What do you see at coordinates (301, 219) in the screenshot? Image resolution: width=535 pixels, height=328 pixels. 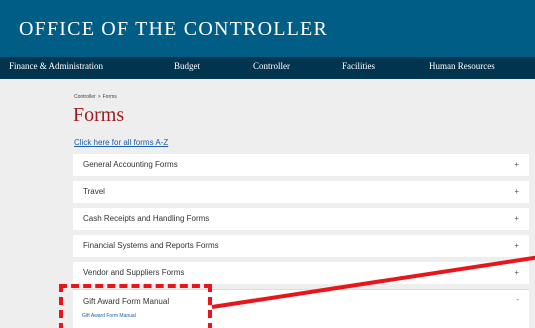 I see `accordion-cash-receipts: Cash Receipts and Handling Forms +` at bounding box center [301, 219].